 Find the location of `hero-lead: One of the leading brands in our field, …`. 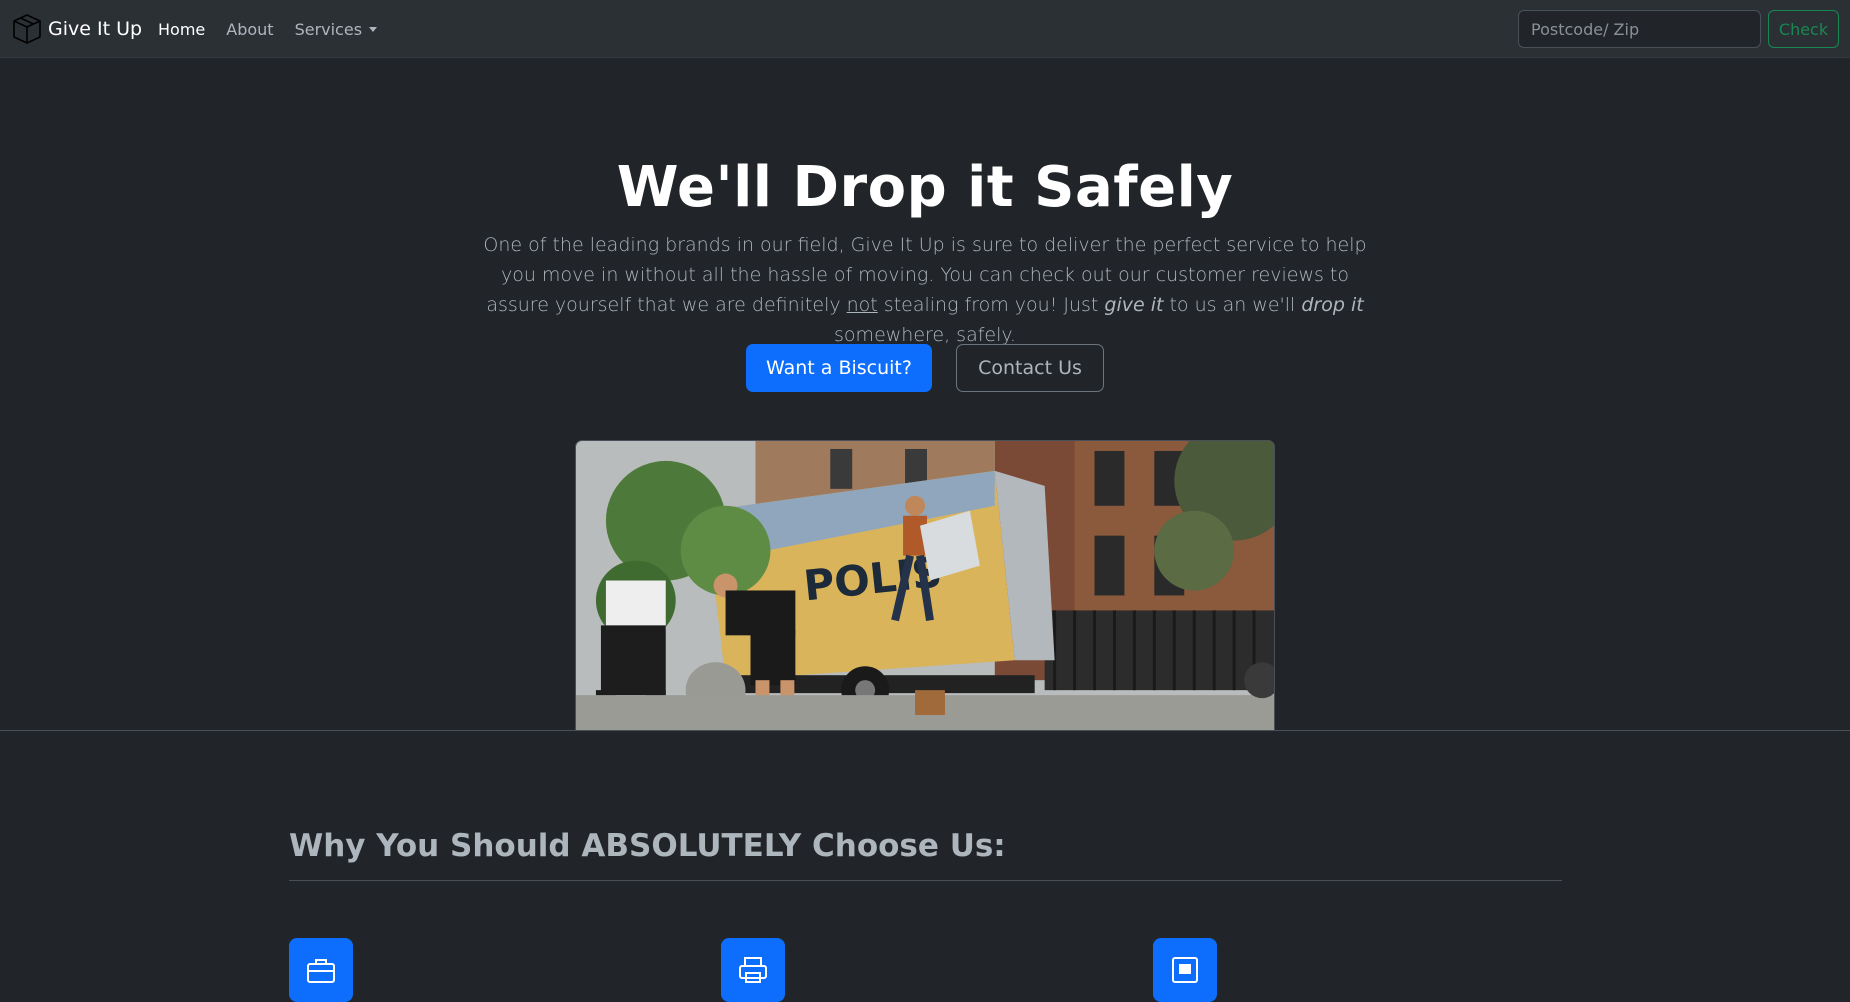

hero-lead: One of the leading brands in our field, … is located at coordinates (925, 290).